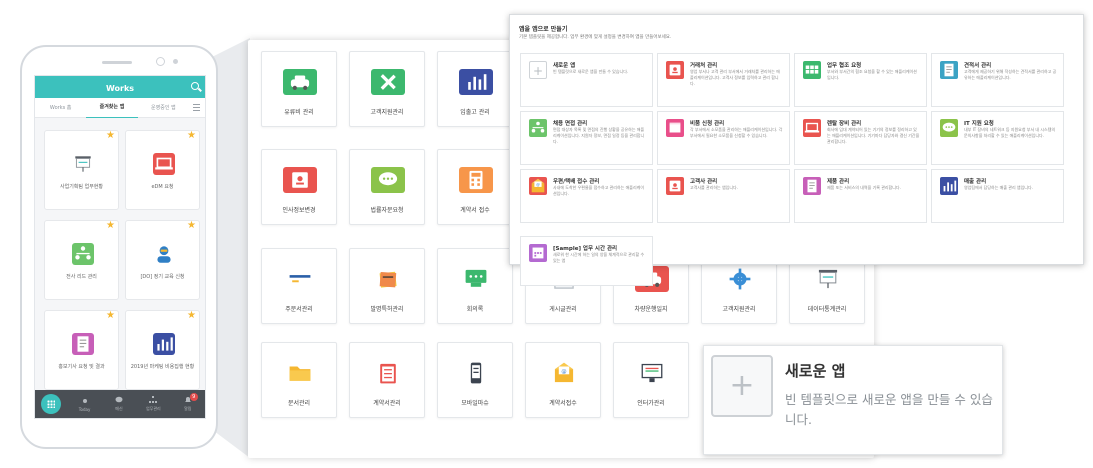 The width and height of the screenshot is (1093, 468). Describe the element at coordinates (153, 404) in the screenshot. I see `bottom-tab-tasks: 업무관리` at that location.